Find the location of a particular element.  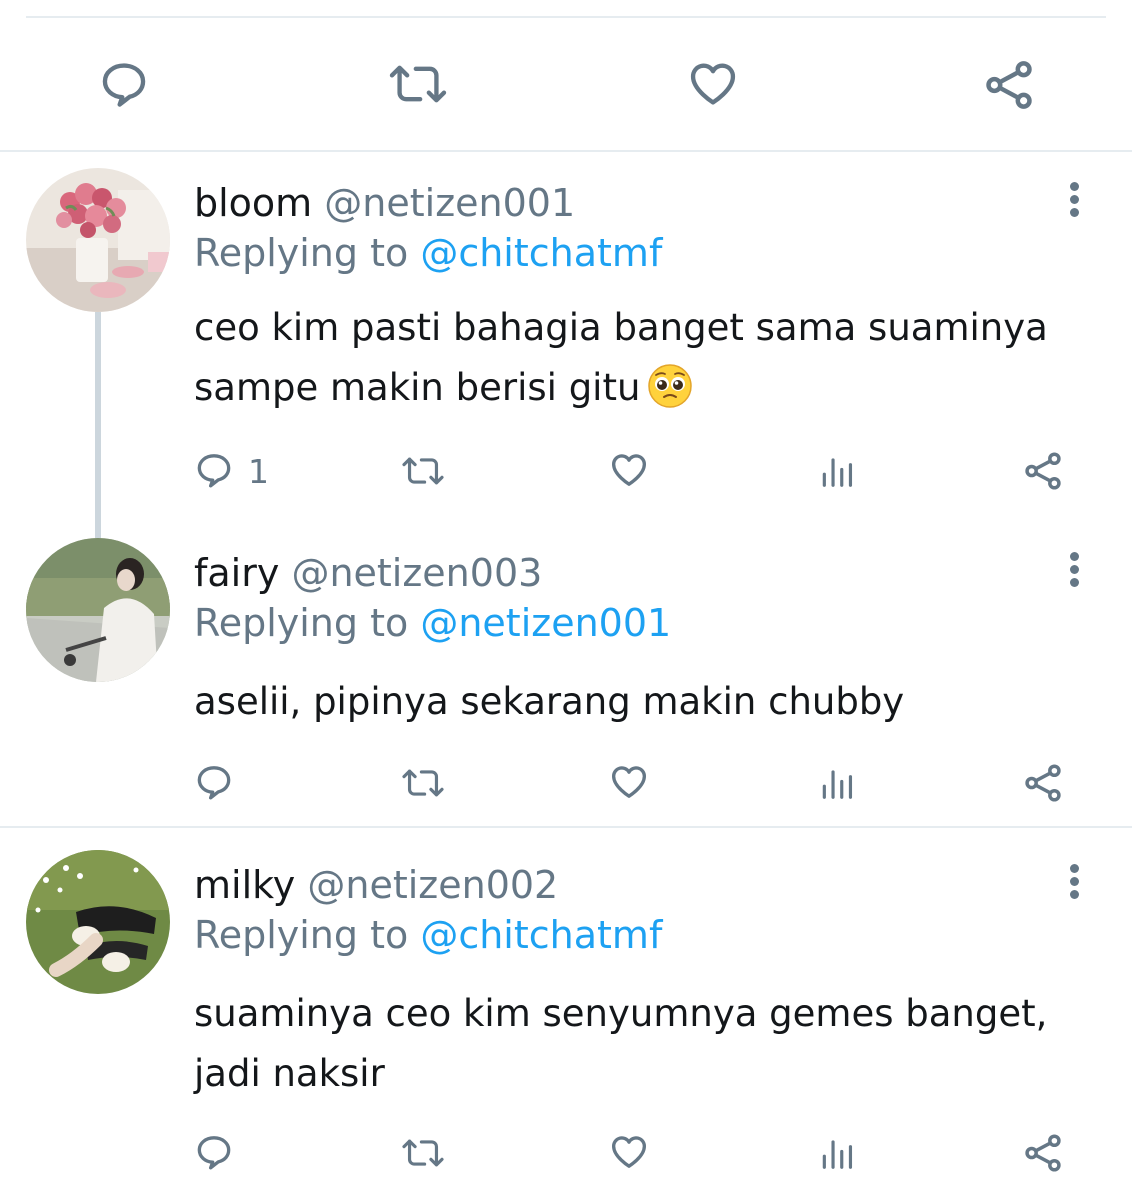

reply-header: fairy @netizen003 is located at coordinates (368, 573).